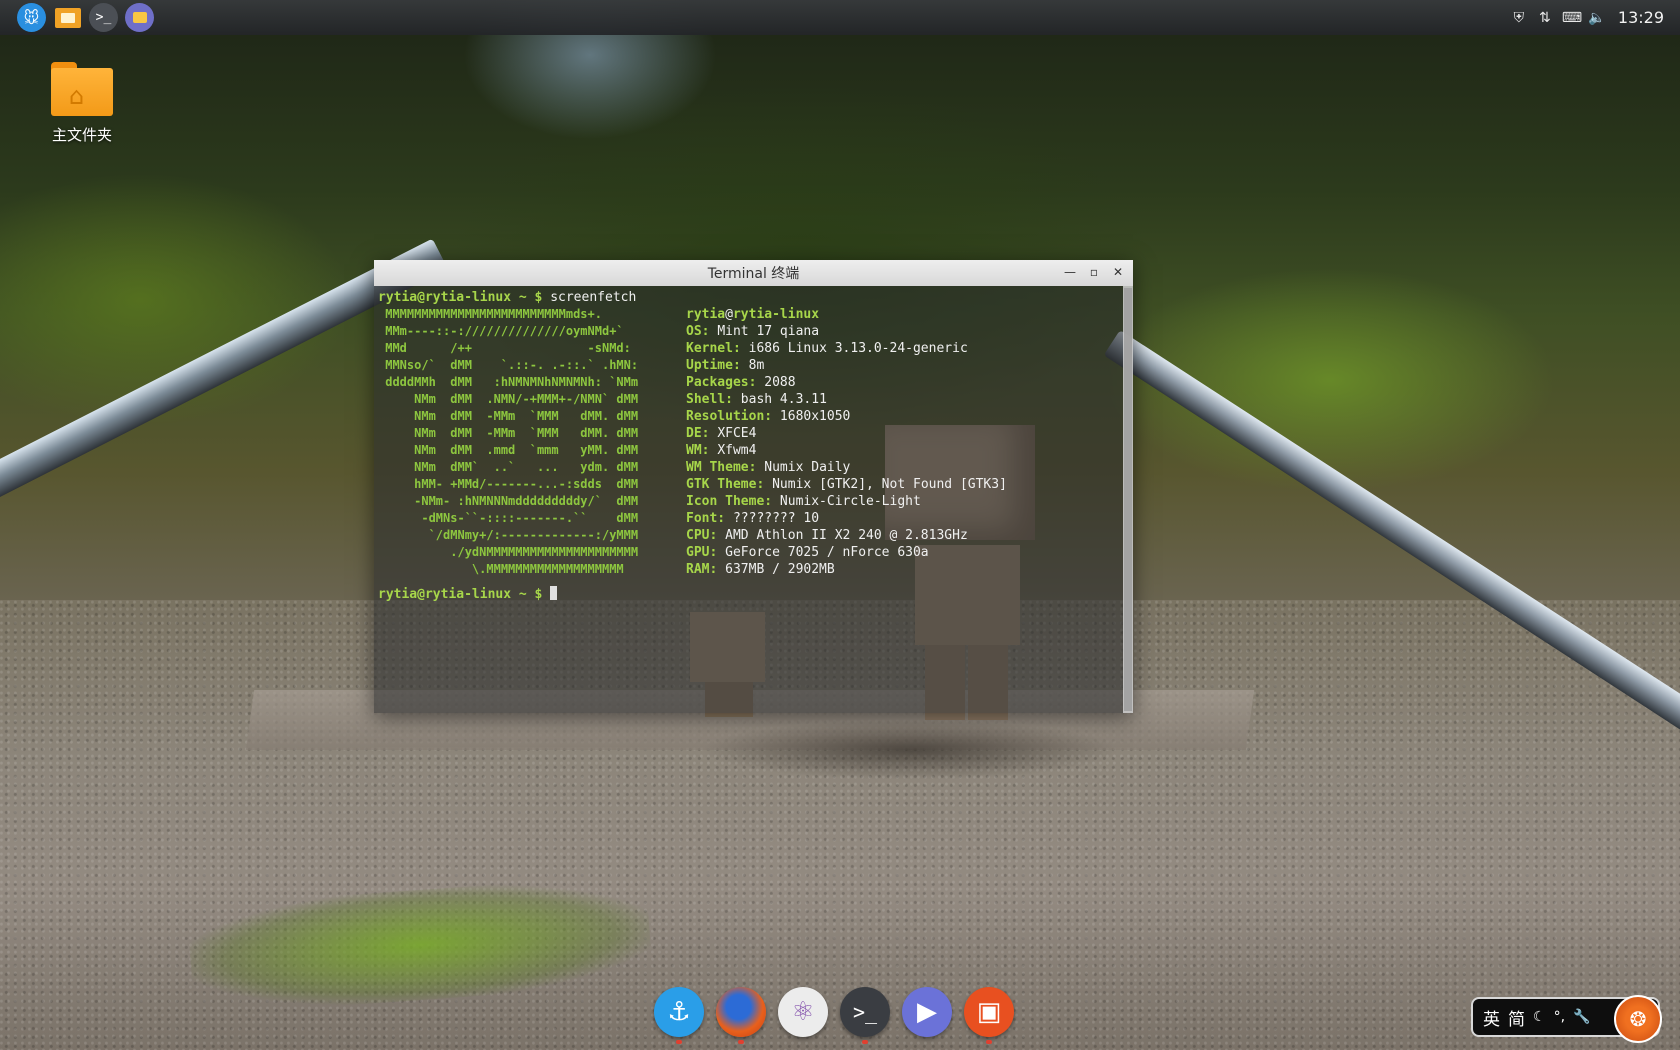 Image resolution: width=1680 pixels, height=1050 pixels. What do you see at coordinates (698, 450) in the screenshot?
I see `info-key: WM:` at bounding box center [698, 450].